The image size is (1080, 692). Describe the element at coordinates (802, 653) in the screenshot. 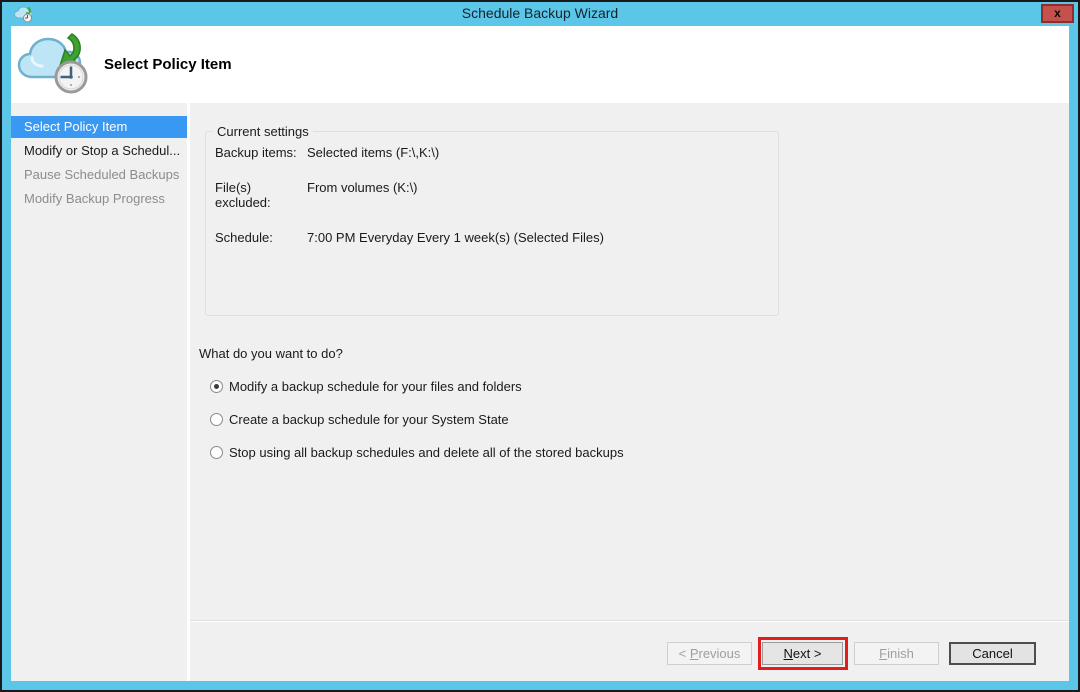

I see `next-button: Next >` at that location.